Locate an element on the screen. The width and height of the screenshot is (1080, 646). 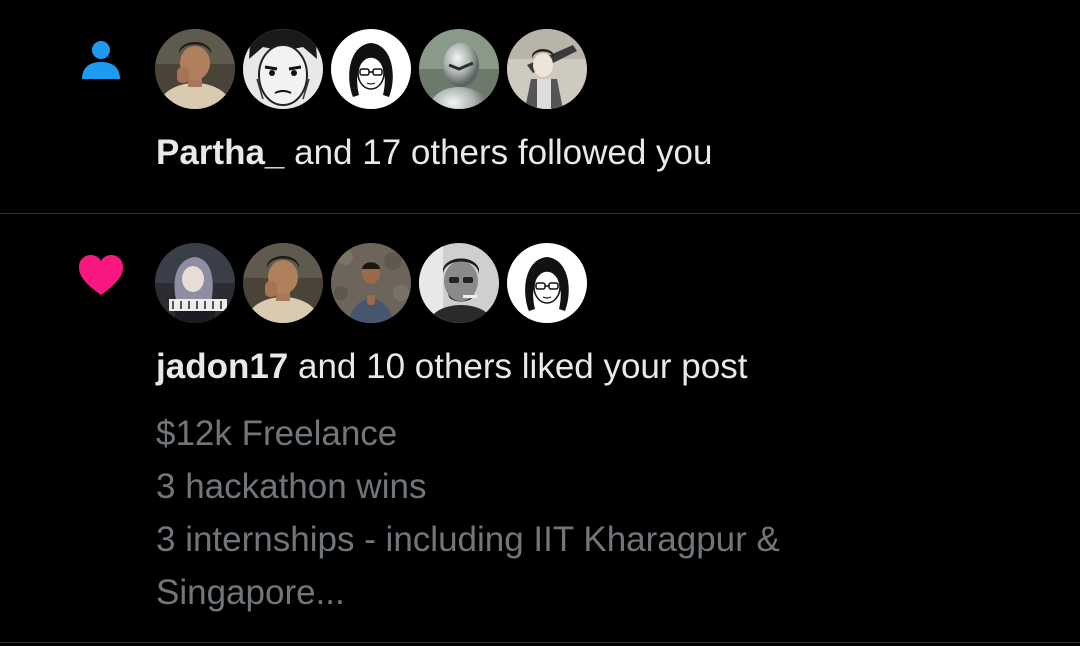
actor-name: jadon17 is located at coordinates (222, 366).